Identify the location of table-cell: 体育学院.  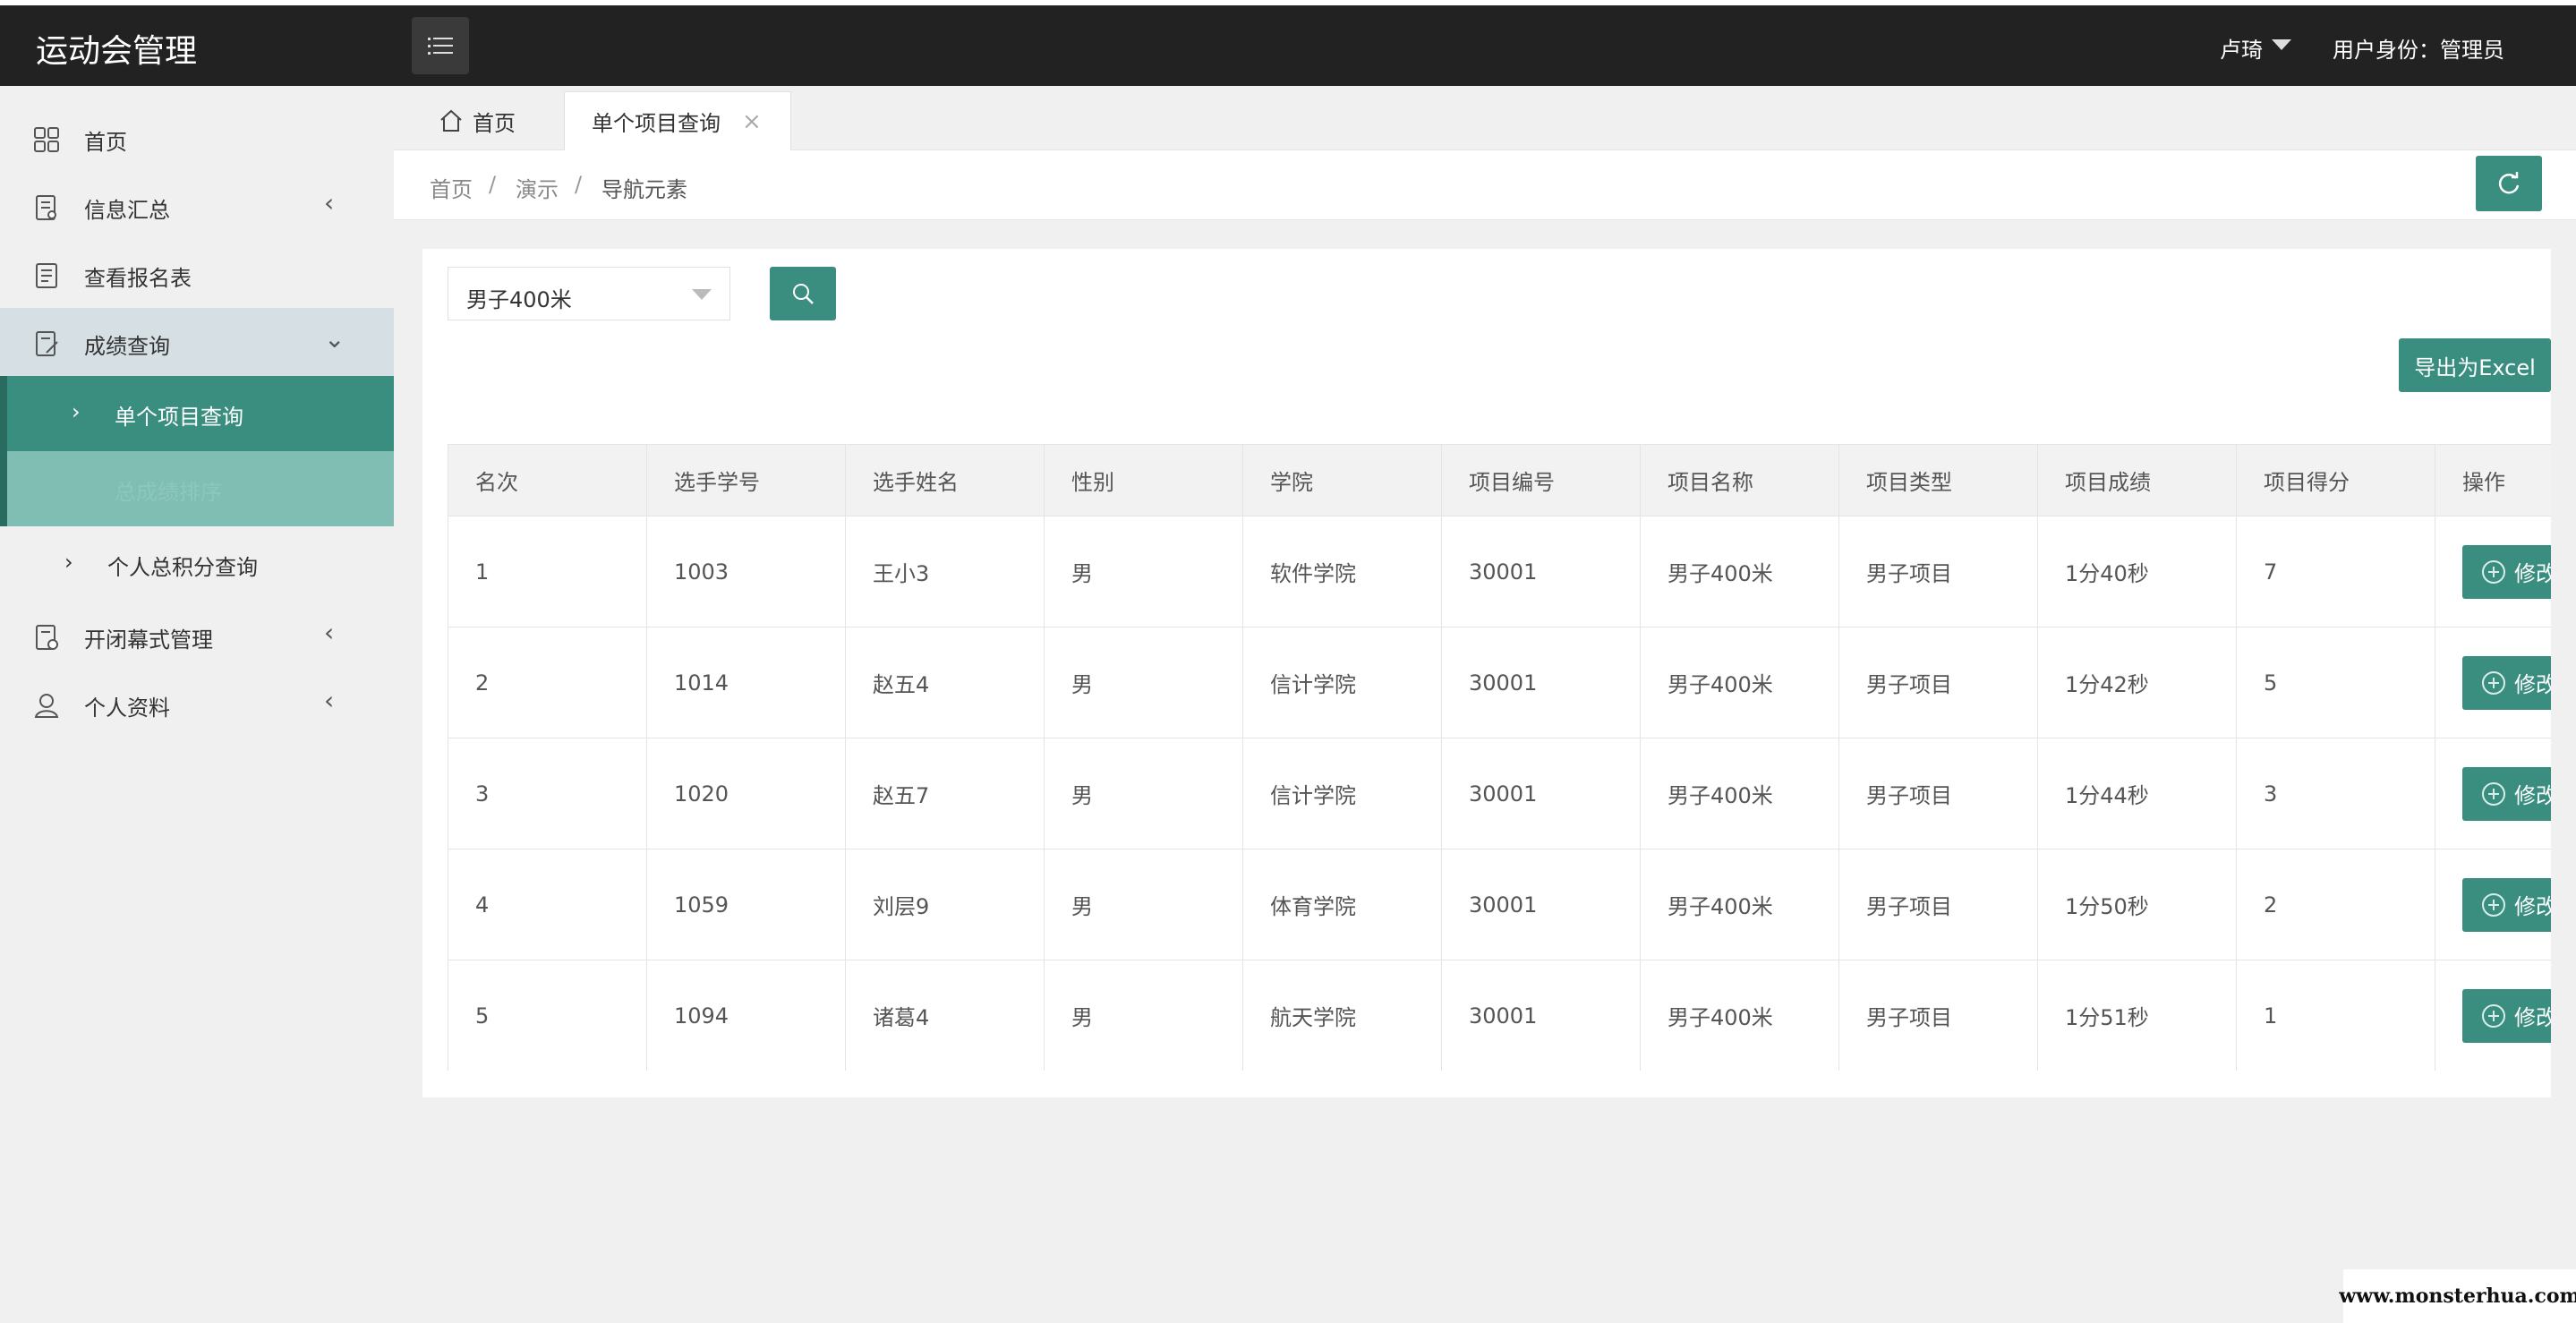
(1342, 905).